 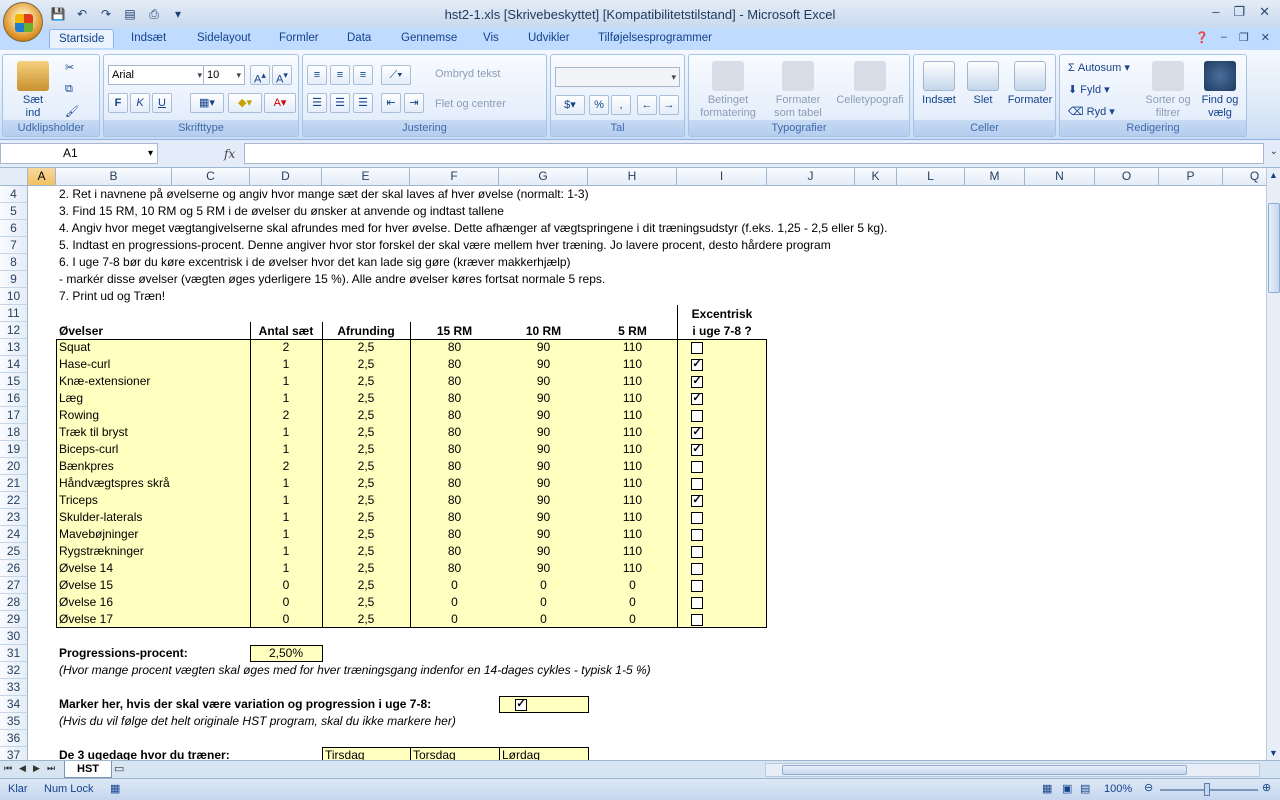 What do you see at coordinates (1273, 175) in the screenshot?
I see `scroll-up-icon: ▲` at bounding box center [1273, 175].